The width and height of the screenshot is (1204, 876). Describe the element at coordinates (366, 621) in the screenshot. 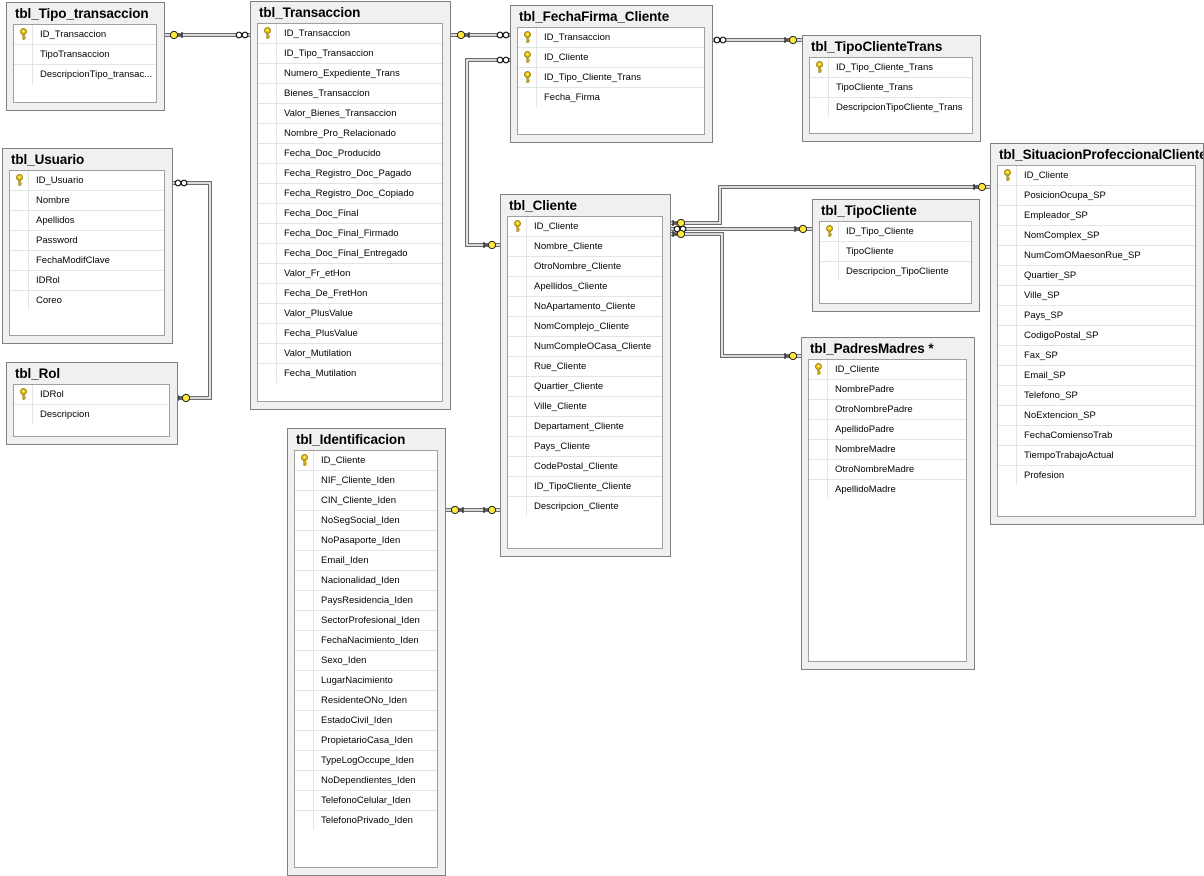

I see `column-row: SectorProfesional_Iden` at that location.